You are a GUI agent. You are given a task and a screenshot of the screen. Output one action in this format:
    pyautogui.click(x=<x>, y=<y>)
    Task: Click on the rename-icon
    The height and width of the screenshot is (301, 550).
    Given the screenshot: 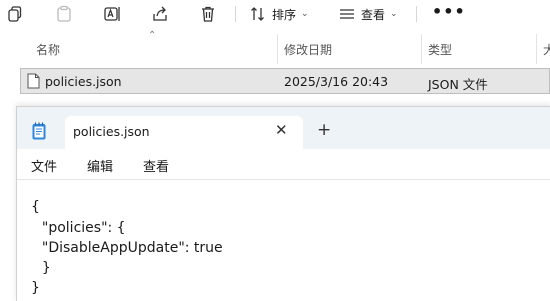 What is the action you would take?
    pyautogui.click(x=112, y=14)
    